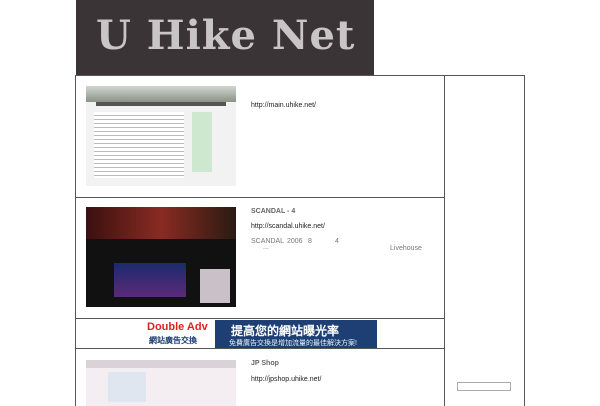  Describe the element at coordinates (202, 142) in the screenshot. I see `thumbnail-sidebar` at that location.